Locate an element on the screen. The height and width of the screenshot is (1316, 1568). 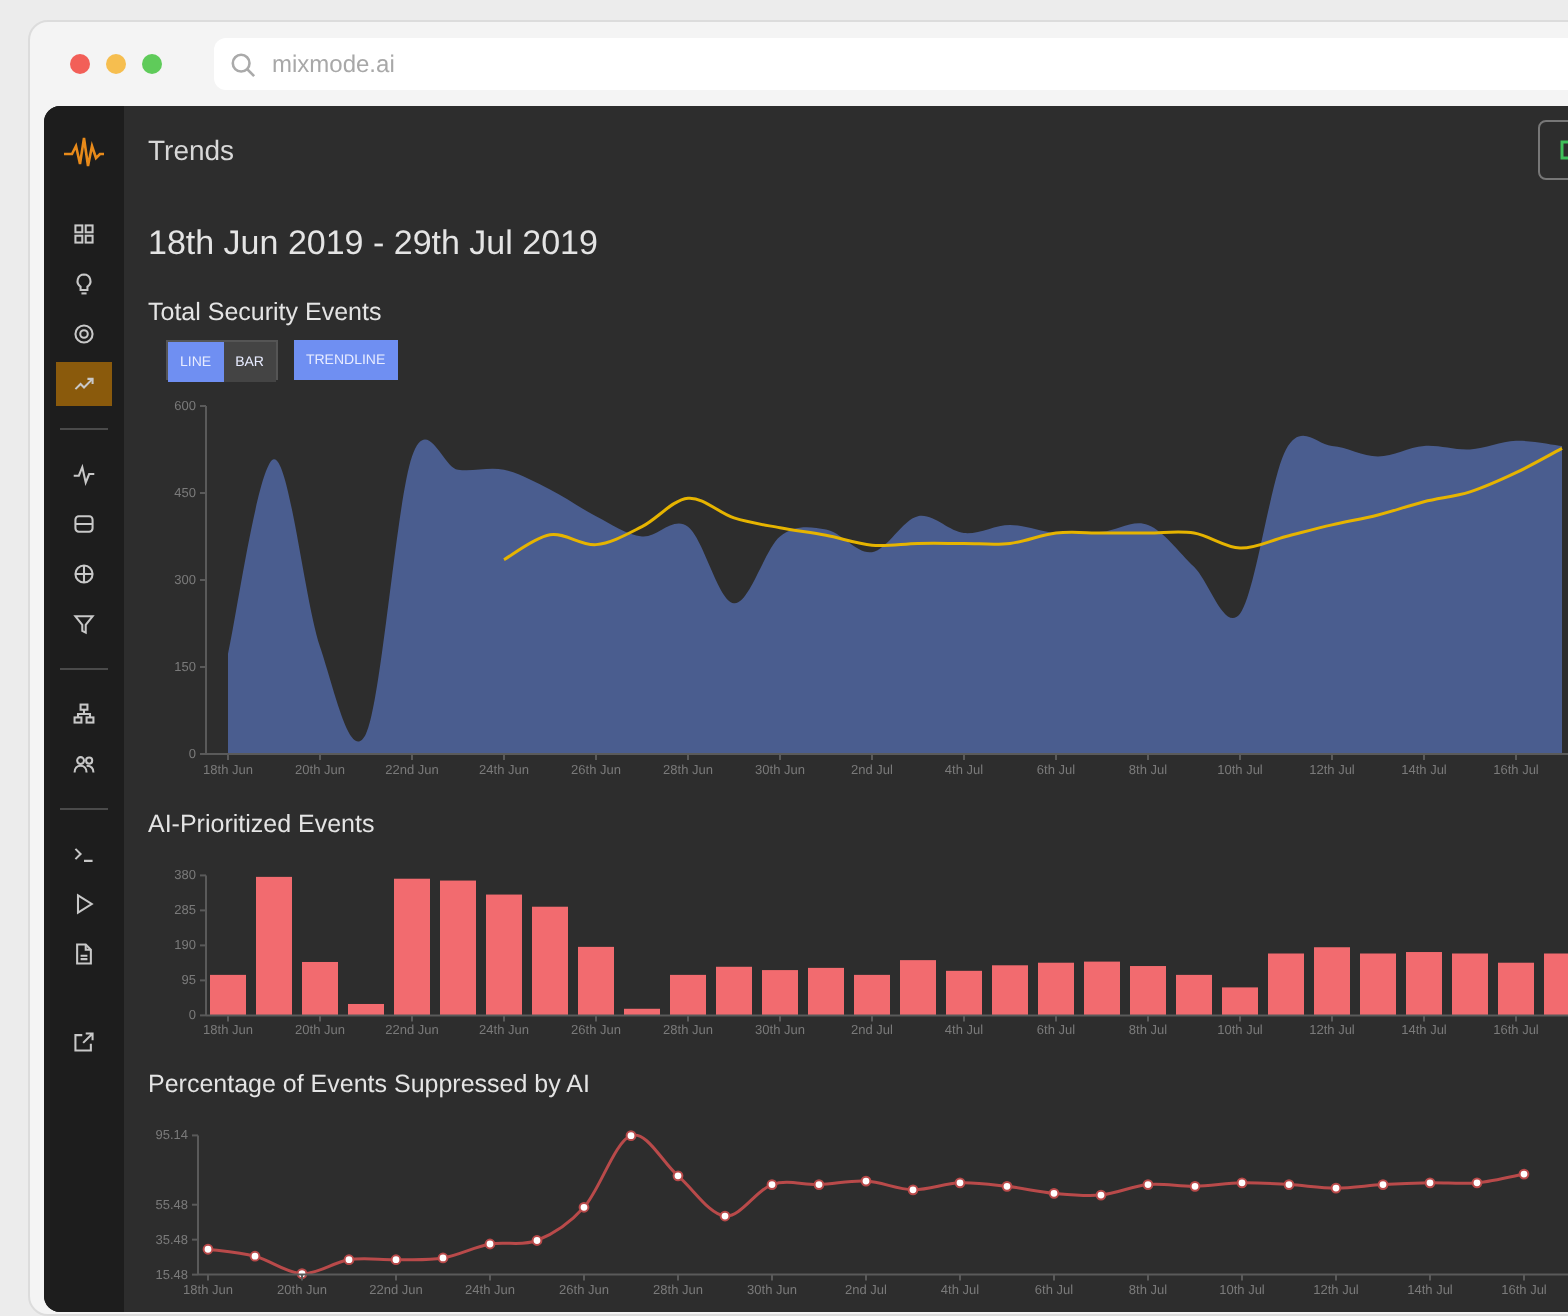
page-title: Trends is located at coordinates (191, 150).